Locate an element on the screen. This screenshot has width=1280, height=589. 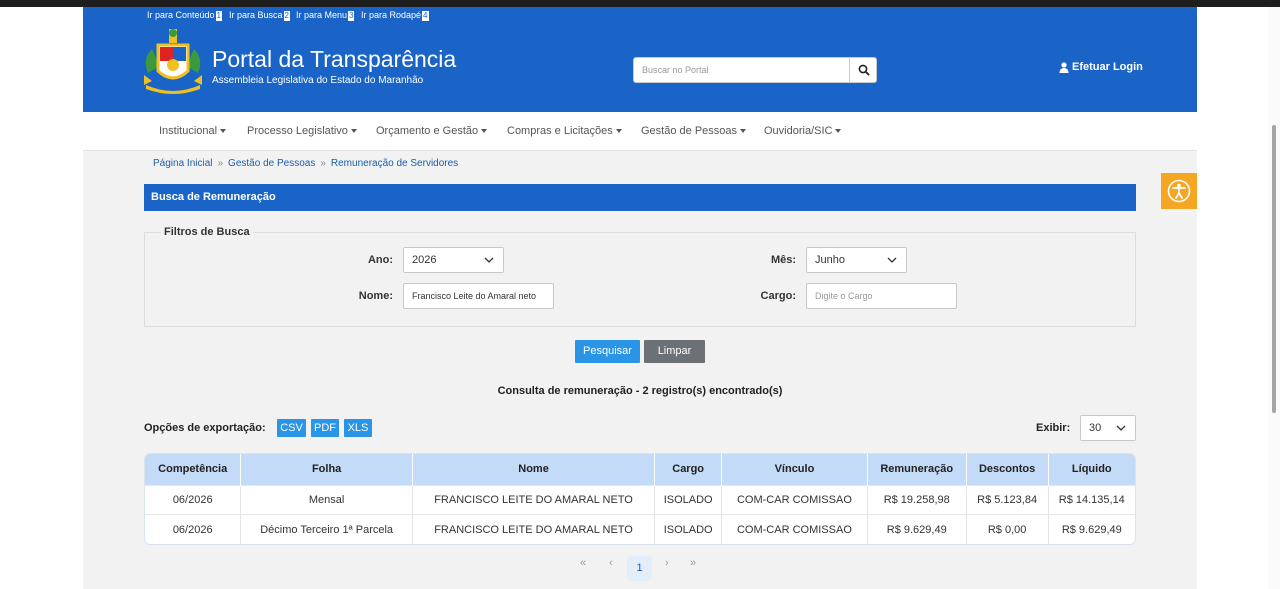
nome-input is located at coordinates (478, 296).